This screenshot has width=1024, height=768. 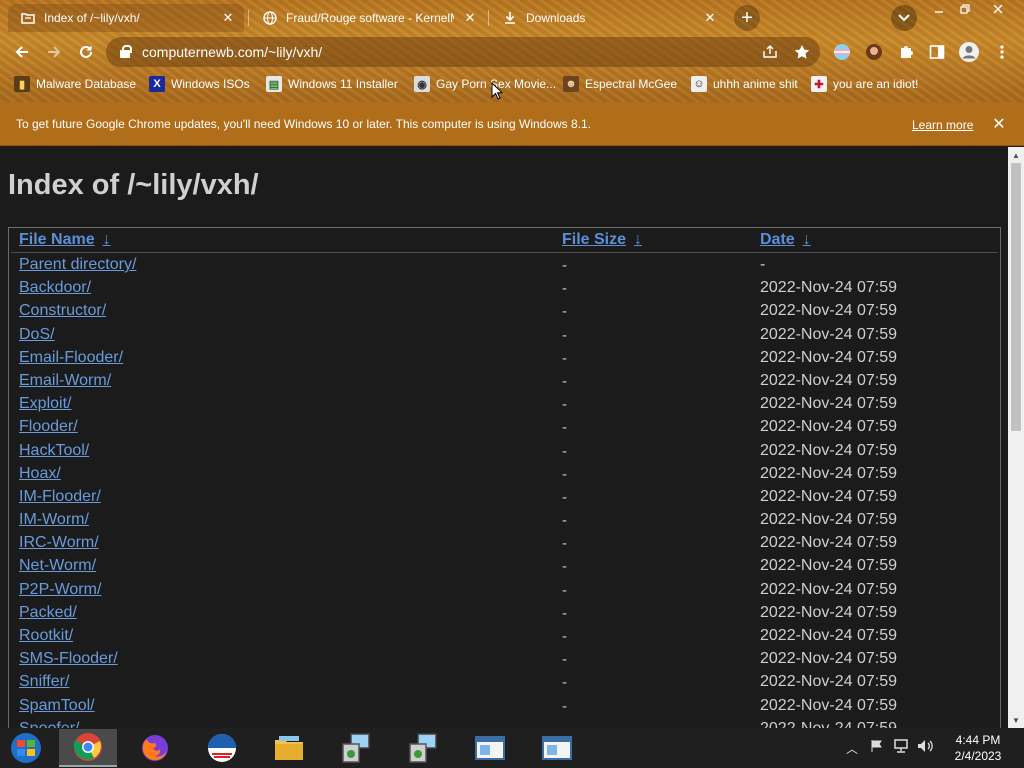 I want to click on taskbar-clock: 4:44 PM 2/4/2023, so click(x=978, y=748).